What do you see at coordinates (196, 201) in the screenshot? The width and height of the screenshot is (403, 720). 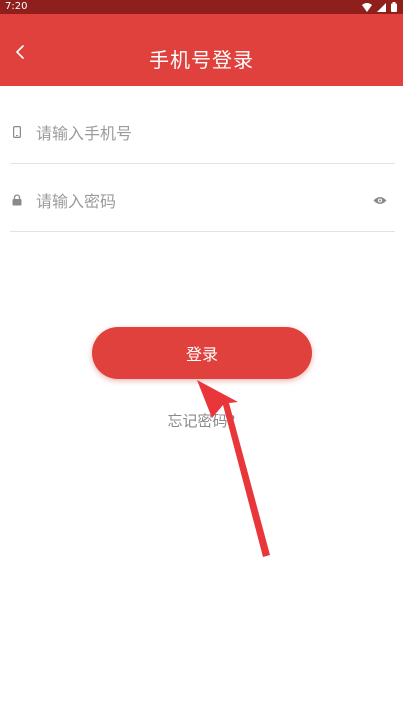 I see `password-input` at bounding box center [196, 201].